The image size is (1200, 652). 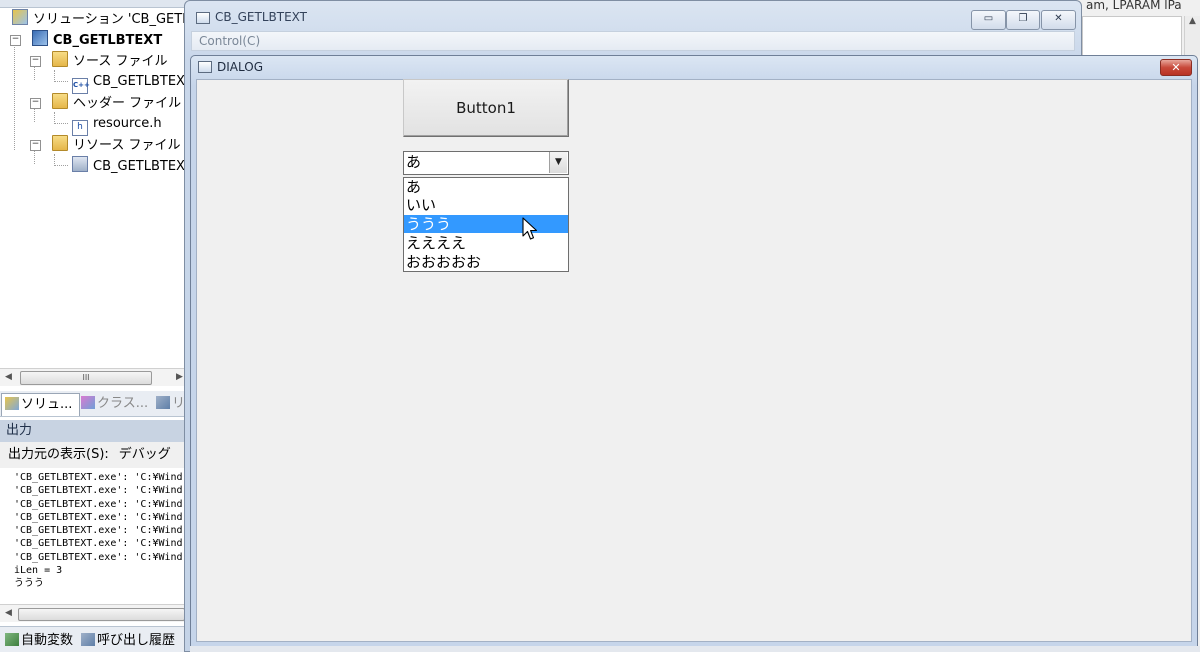 I want to click on mouse-cursor-icon, so click(x=530, y=228).